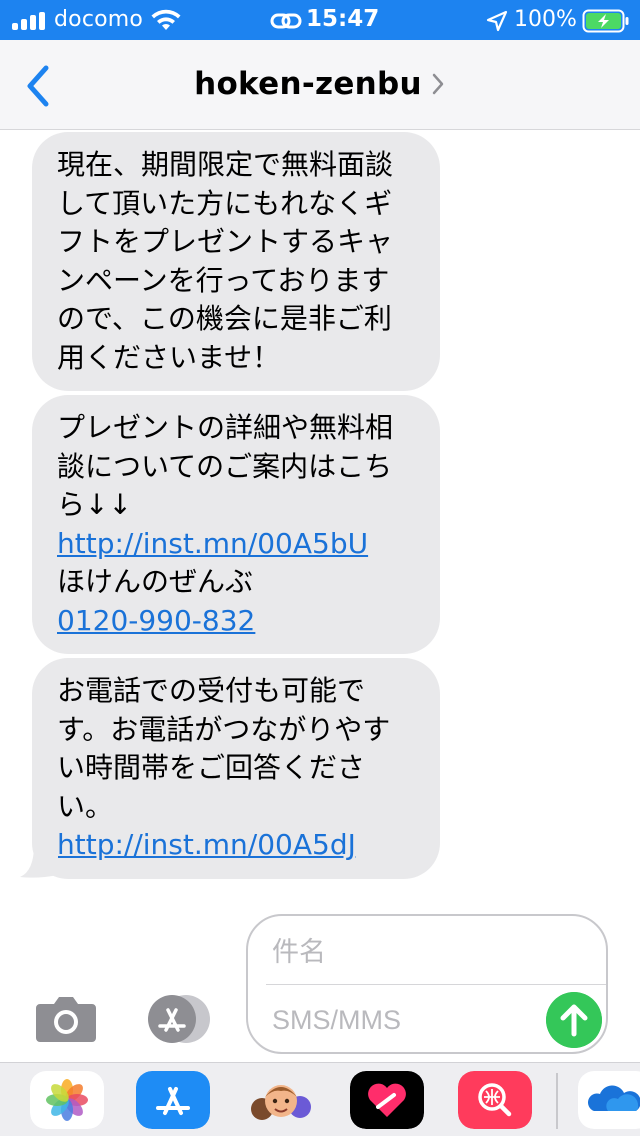  Describe the element at coordinates (225, 427) in the screenshot. I see `message-line: プレゼントの詳細や無料相` at that location.